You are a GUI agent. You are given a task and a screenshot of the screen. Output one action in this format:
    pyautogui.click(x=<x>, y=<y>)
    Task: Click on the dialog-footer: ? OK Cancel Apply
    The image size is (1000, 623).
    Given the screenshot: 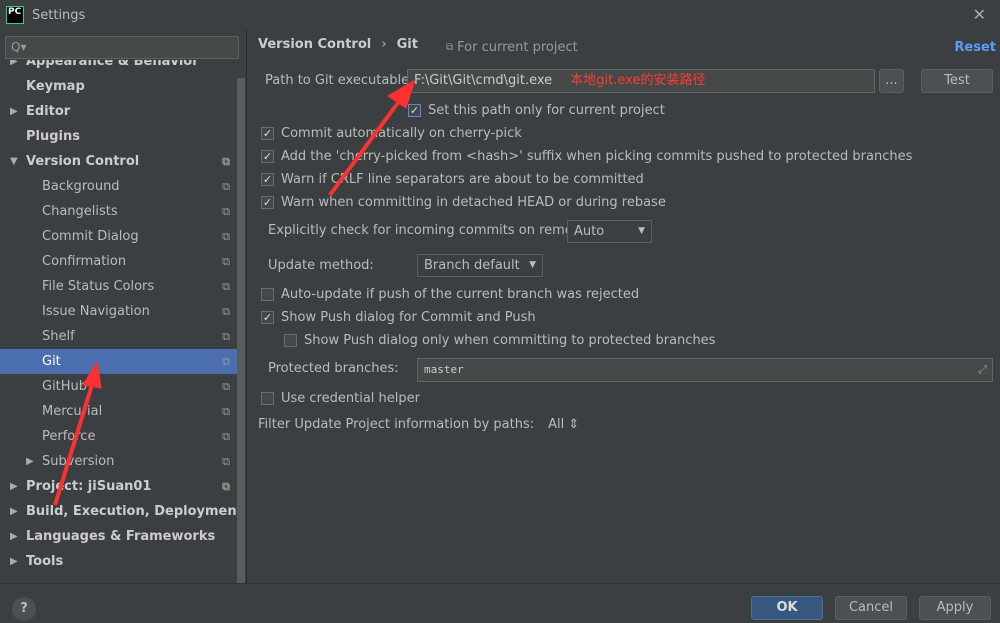 What is the action you would take?
    pyautogui.click(x=500, y=603)
    